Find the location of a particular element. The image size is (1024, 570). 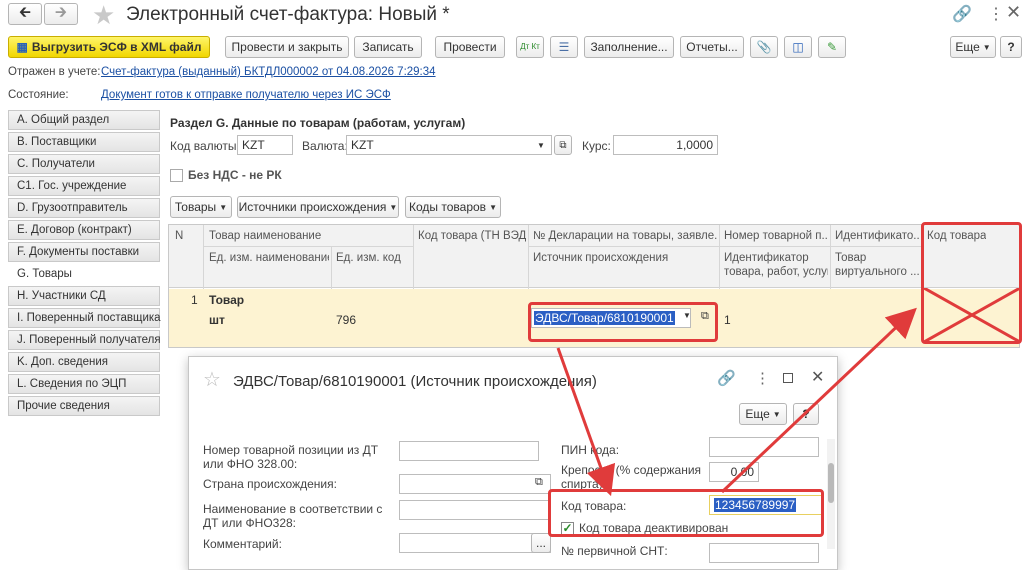

arrow-origin-to-code is located at coordinates (586, 422).